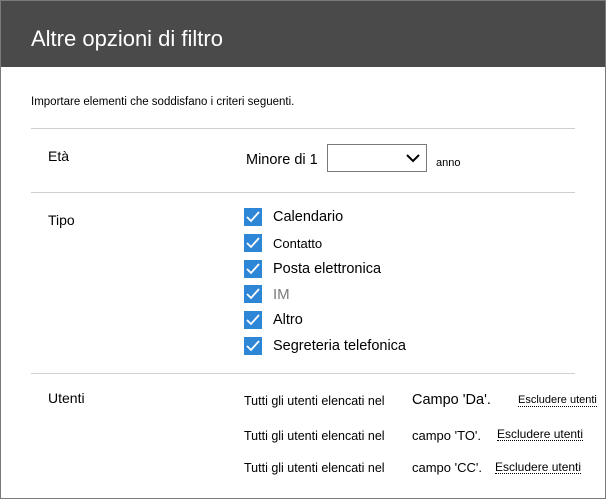 The width and height of the screenshot is (606, 499). I want to click on type-item-label: Segreteria telefonica, so click(339, 346).